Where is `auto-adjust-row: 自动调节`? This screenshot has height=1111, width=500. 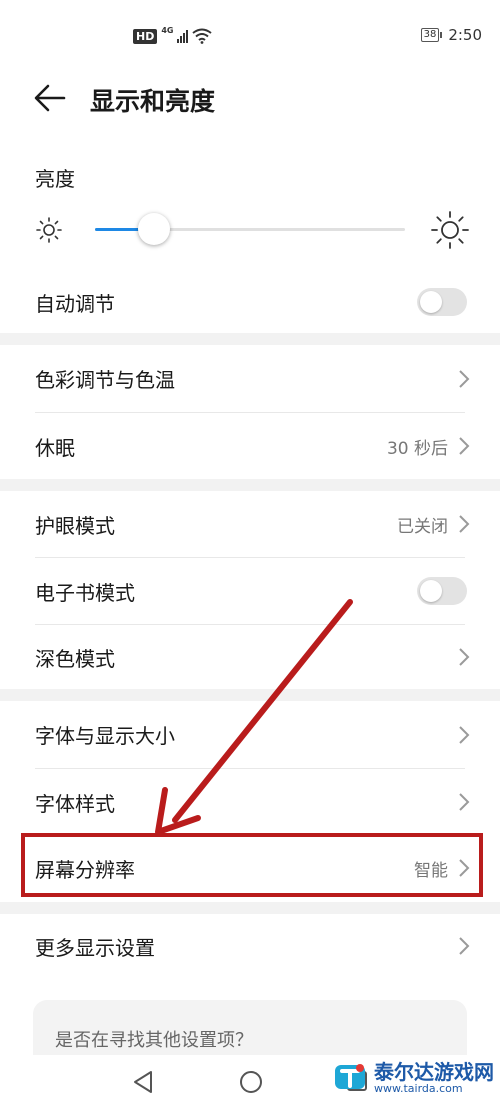 auto-adjust-row: 自动调节 is located at coordinates (250, 302).